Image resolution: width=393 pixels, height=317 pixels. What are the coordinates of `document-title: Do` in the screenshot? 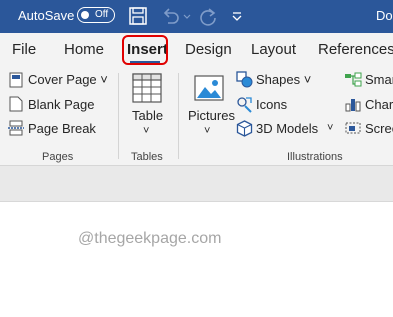 It's located at (384, 15).